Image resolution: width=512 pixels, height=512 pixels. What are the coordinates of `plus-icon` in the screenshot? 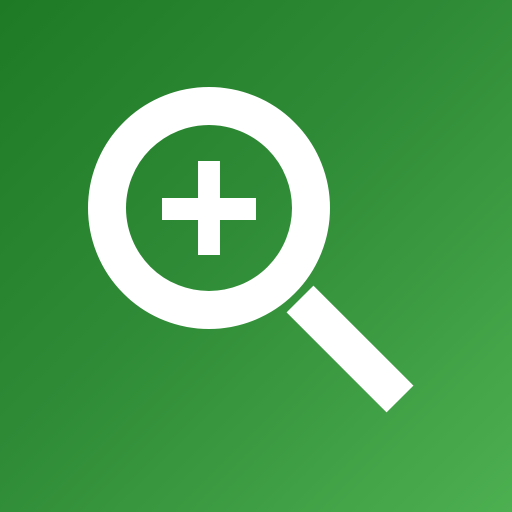 It's located at (209, 208).